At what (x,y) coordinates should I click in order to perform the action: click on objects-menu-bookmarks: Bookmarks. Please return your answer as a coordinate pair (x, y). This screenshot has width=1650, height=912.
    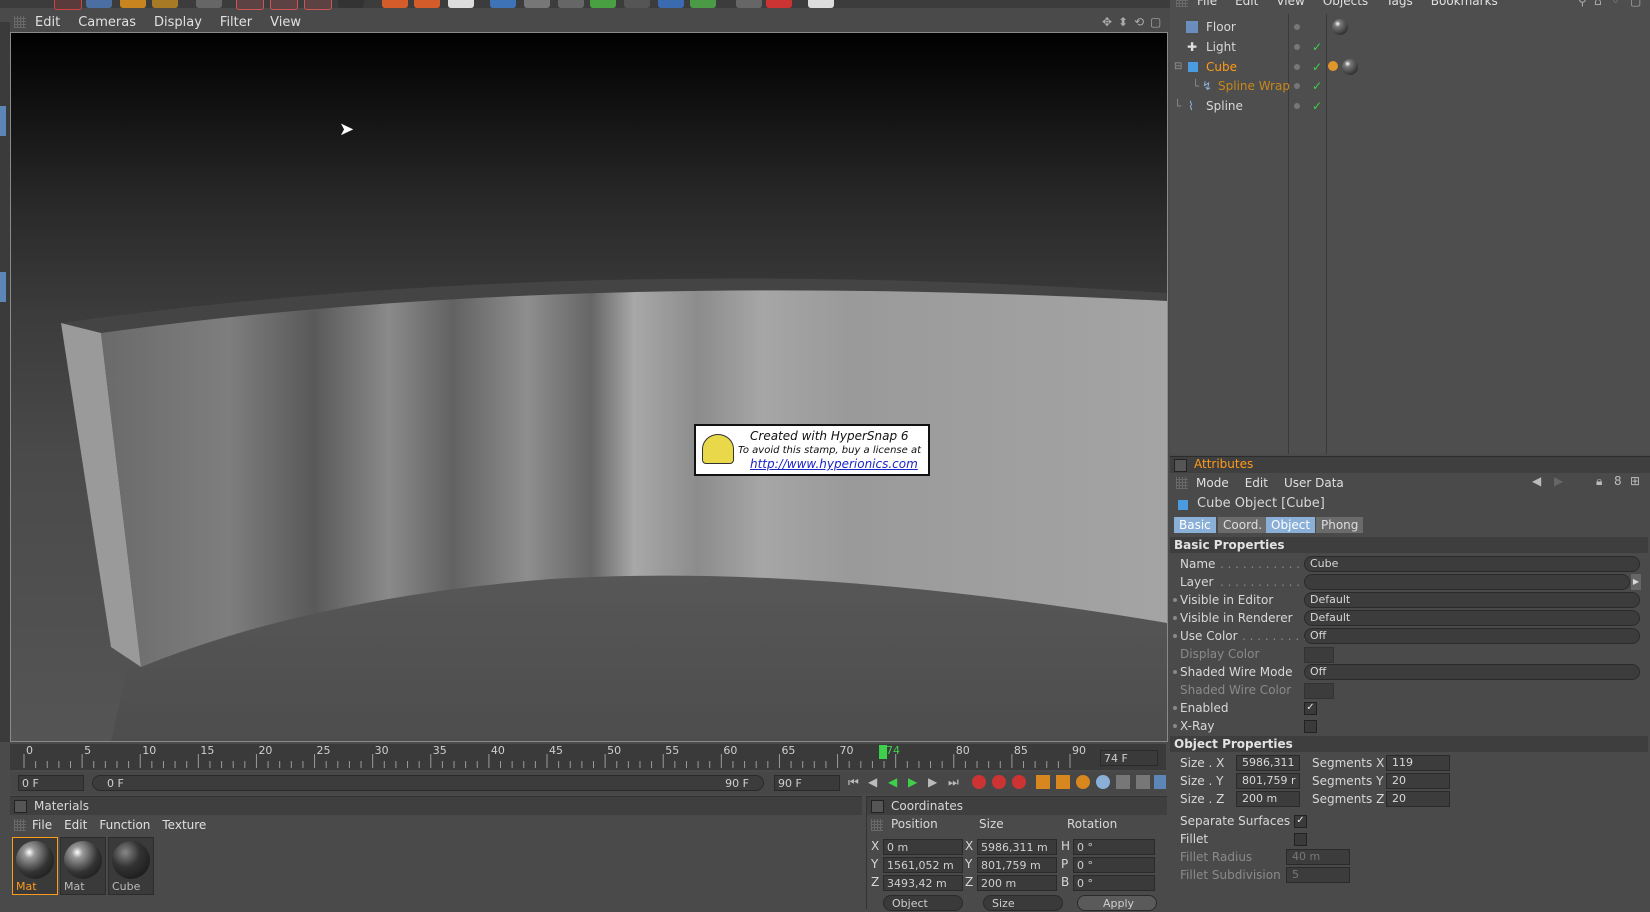
    Looking at the image, I should click on (1464, 4).